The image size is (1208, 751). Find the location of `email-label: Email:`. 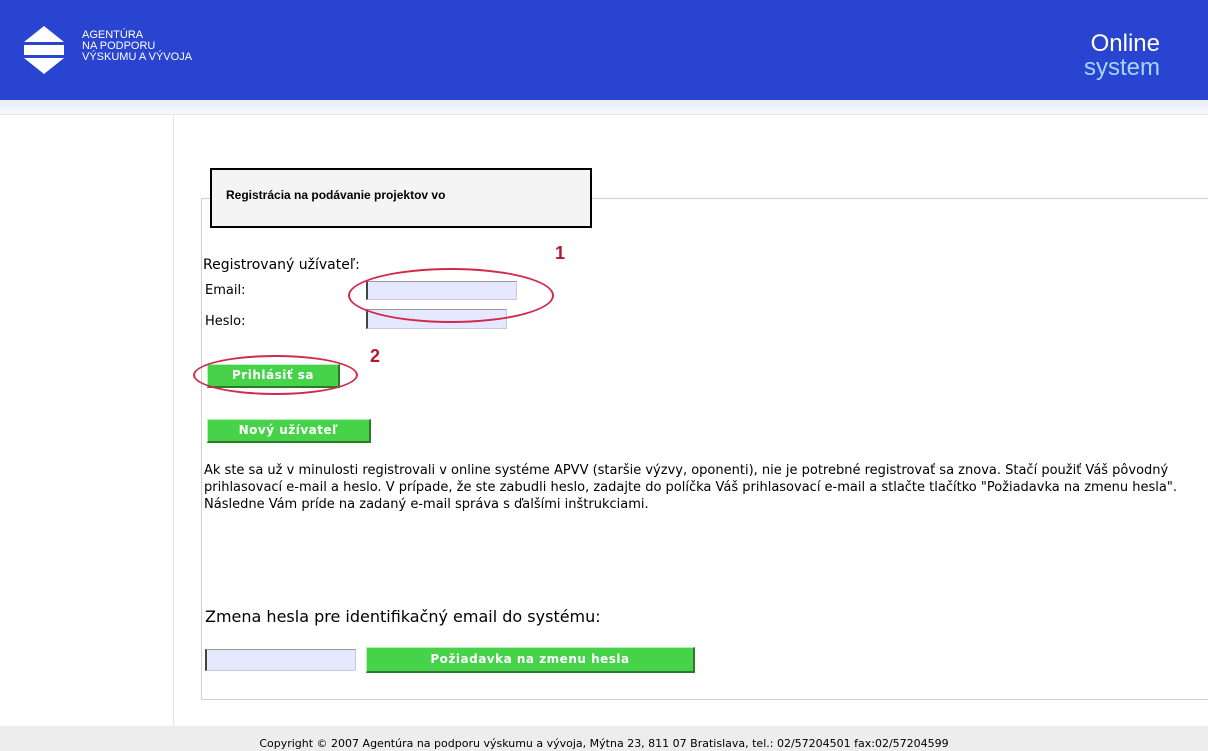

email-label: Email: is located at coordinates (225, 290).